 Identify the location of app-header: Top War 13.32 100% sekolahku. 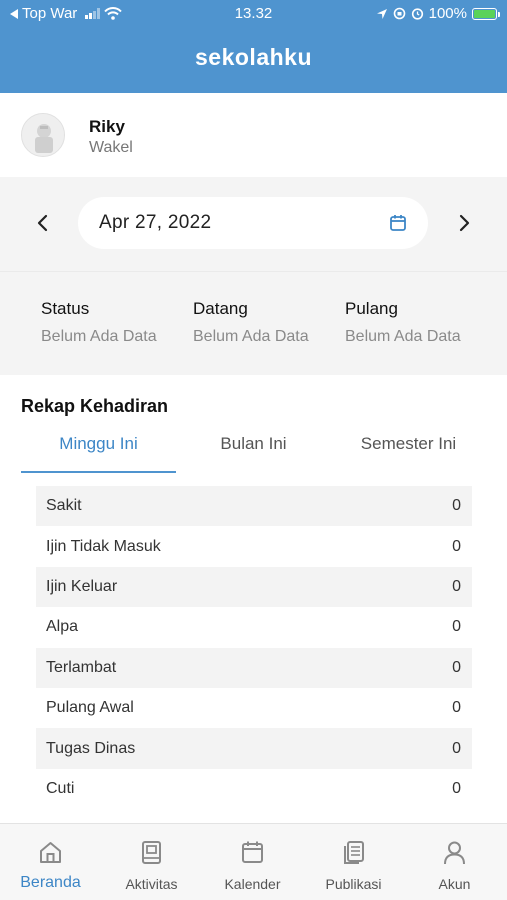
(253, 46).